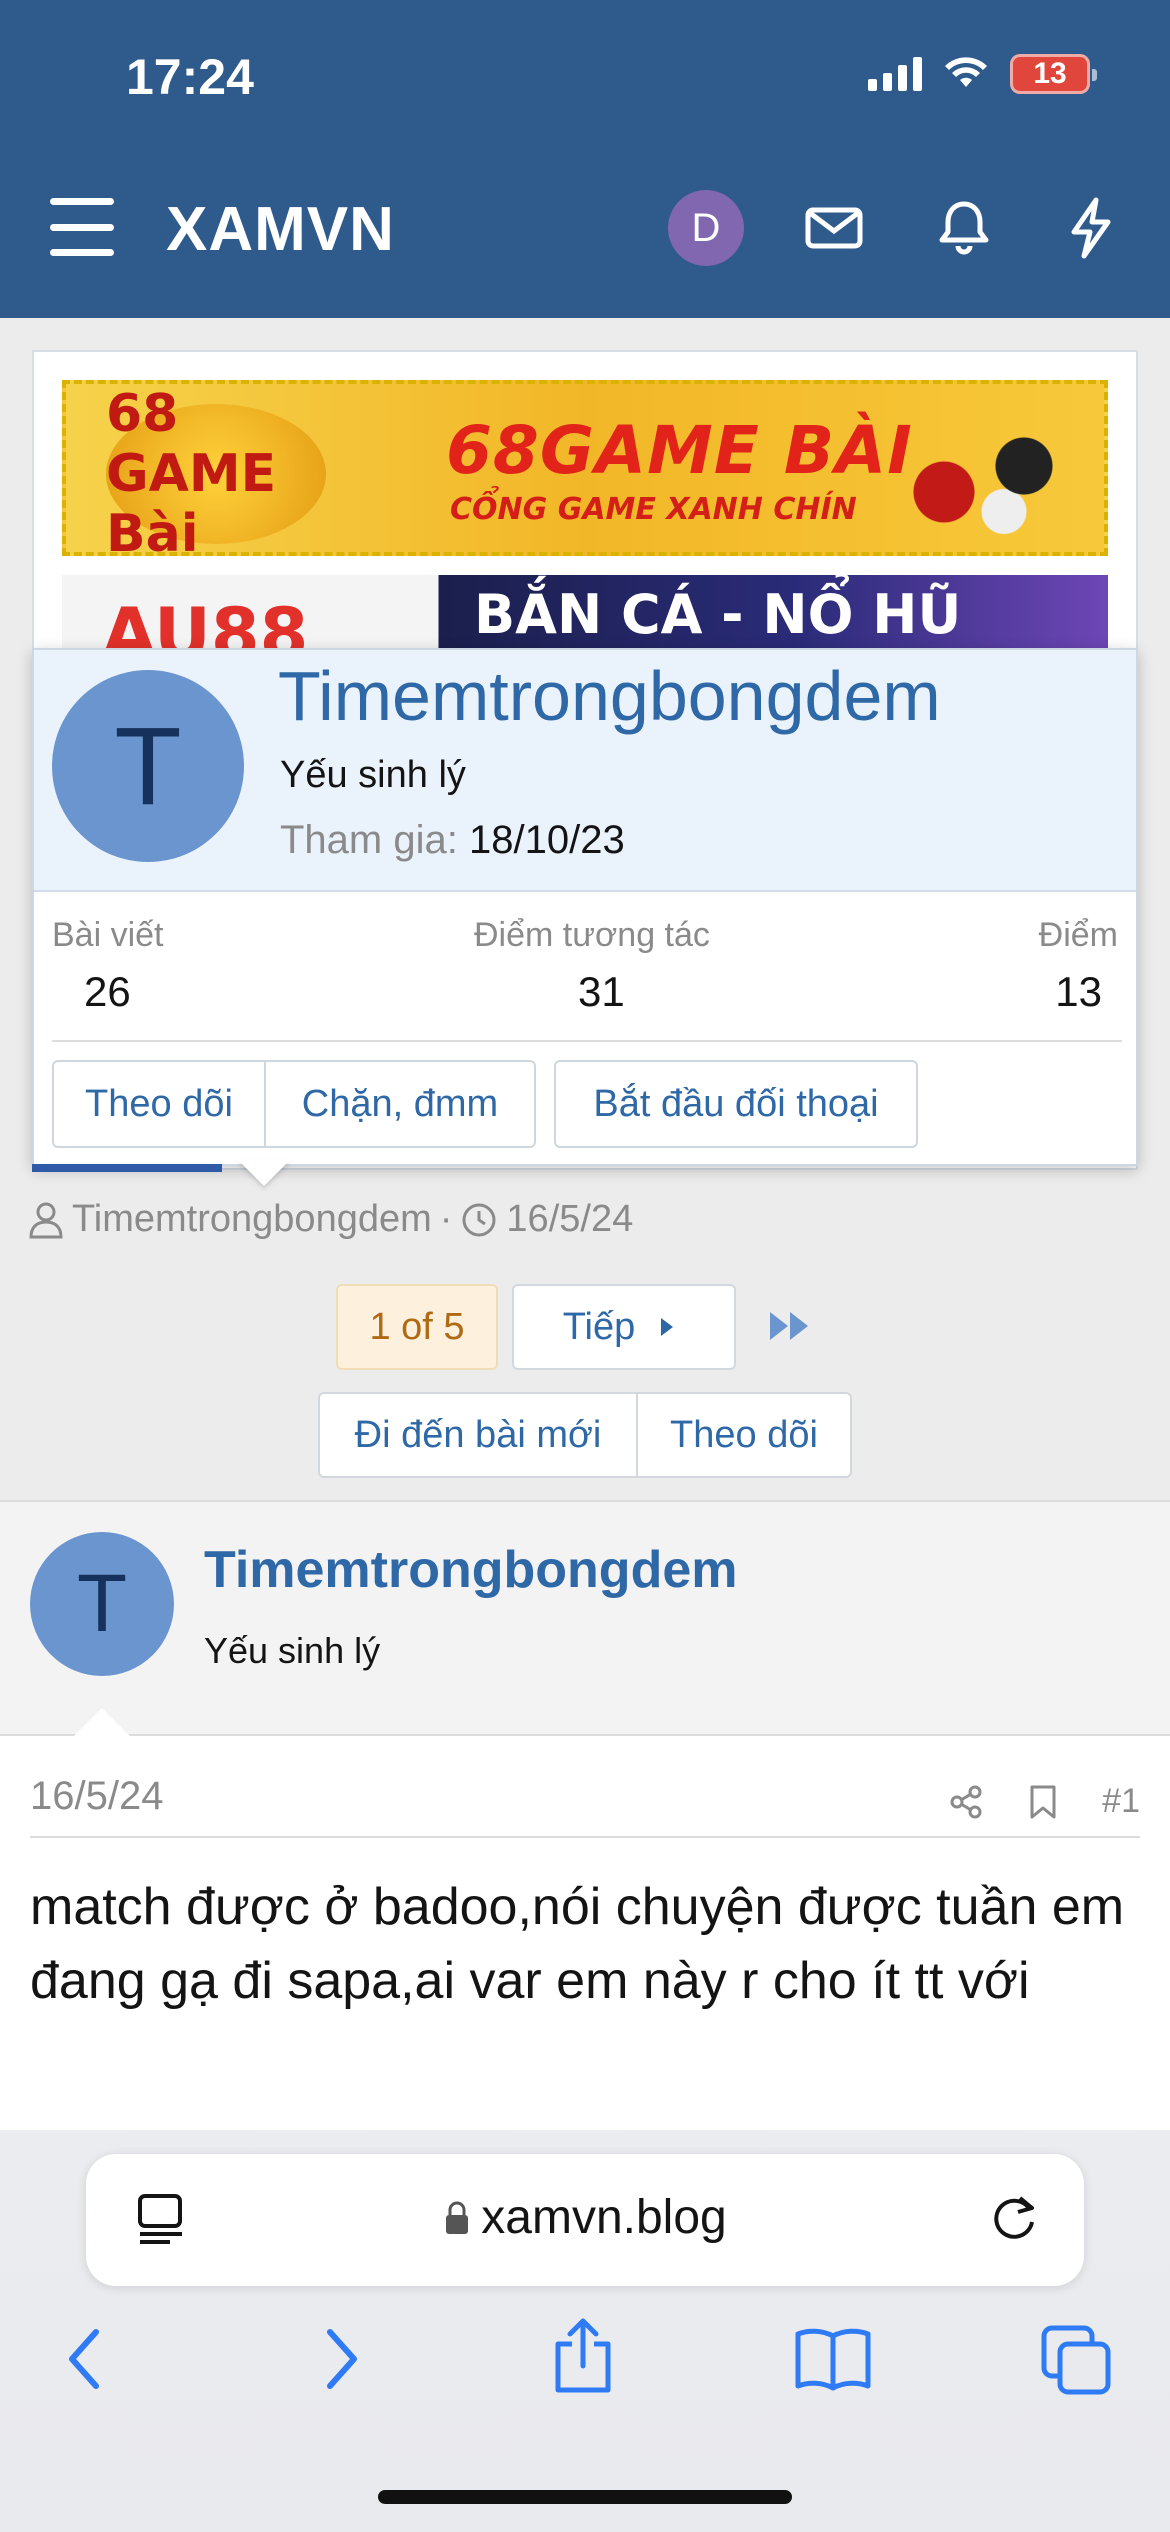 The image size is (1170, 2532). I want to click on watch-thread-button: Theo dõi, so click(744, 1435).